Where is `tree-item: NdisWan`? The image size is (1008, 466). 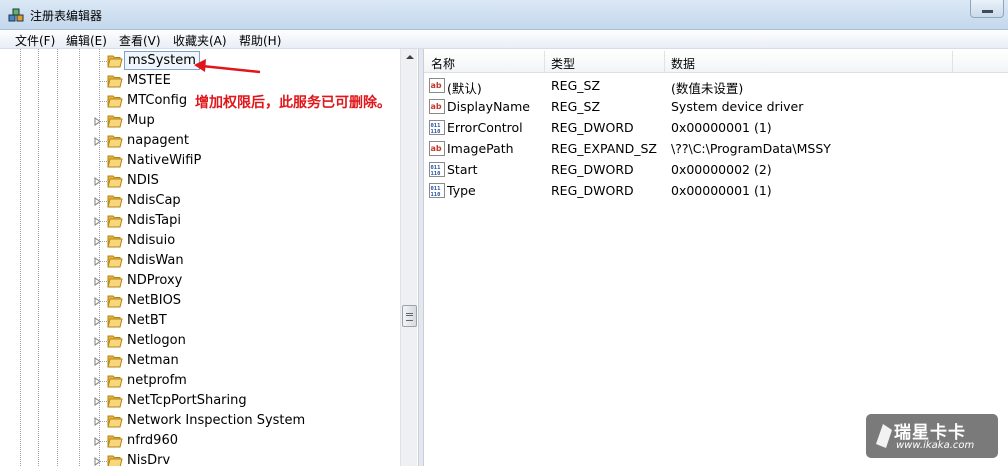
tree-item: NdisWan is located at coordinates (195, 261).